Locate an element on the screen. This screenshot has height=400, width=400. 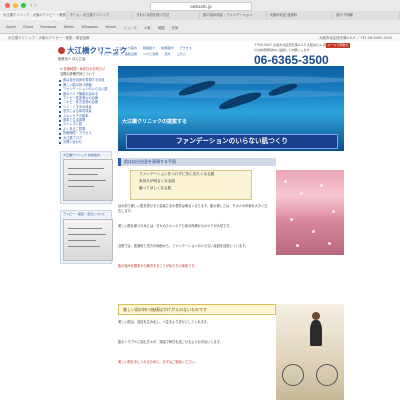
sidebar-box-caption: 大江橋クリニック 診療案内 is located at coordinates (81, 154).